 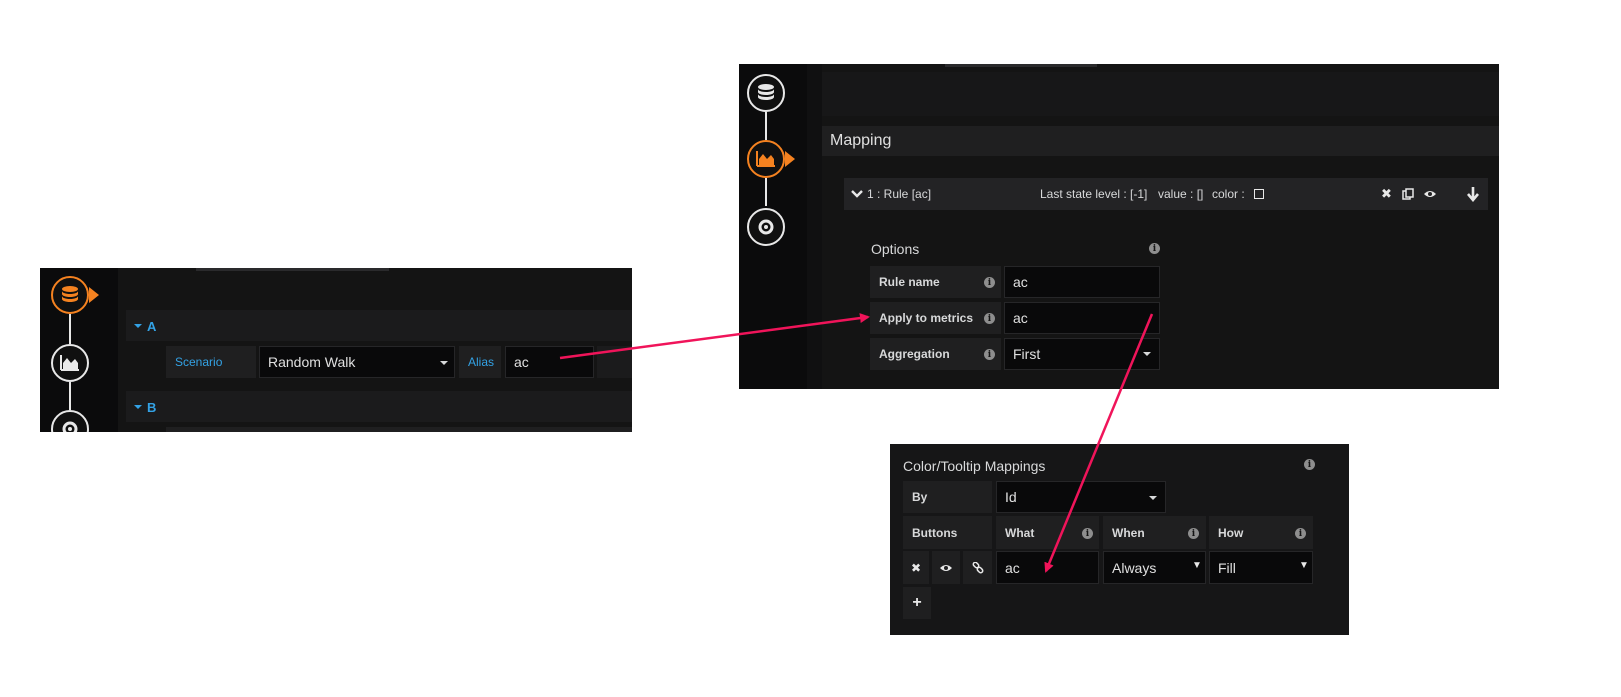 What do you see at coordinates (1259, 194) in the screenshot?
I see `rule-color-swatch` at bounding box center [1259, 194].